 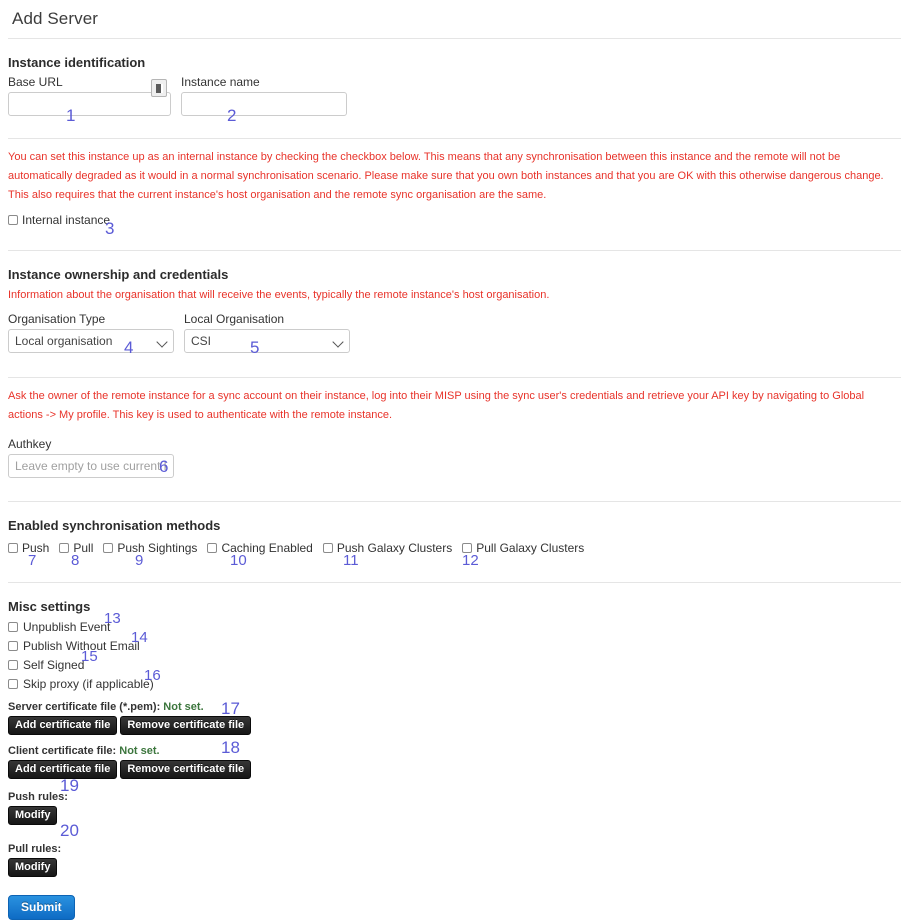 What do you see at coordinates (186, 769) in the screenshot?
I see `remove-client-certificate-button: Remove certificate file` at bounding box center [186, 769].